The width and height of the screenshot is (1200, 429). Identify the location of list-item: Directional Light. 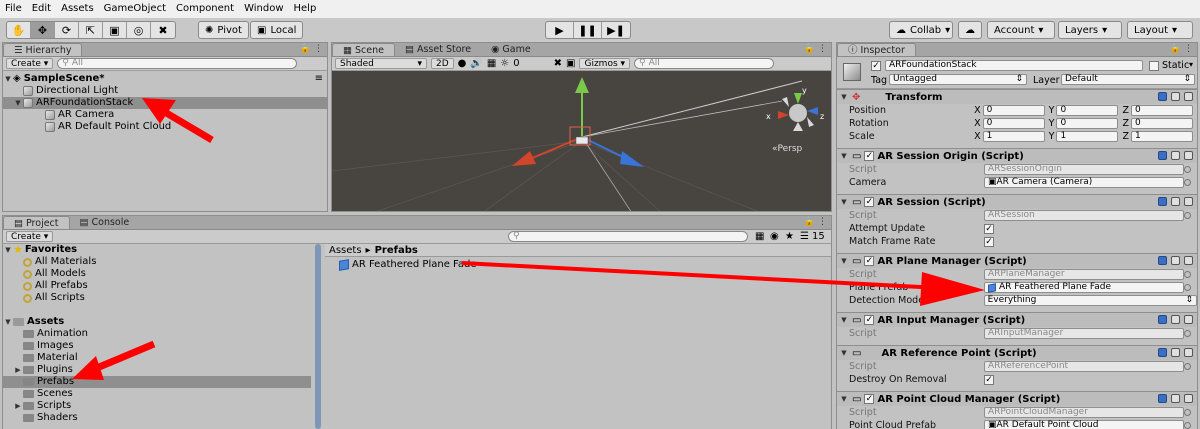
(165, 91).